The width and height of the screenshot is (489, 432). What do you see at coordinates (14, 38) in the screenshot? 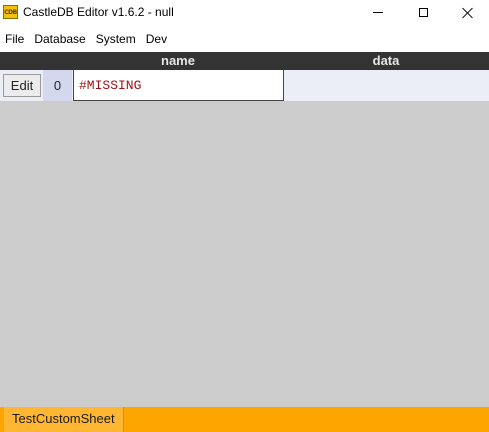
I see `menu-file: File` at bounding box center [14, 38].